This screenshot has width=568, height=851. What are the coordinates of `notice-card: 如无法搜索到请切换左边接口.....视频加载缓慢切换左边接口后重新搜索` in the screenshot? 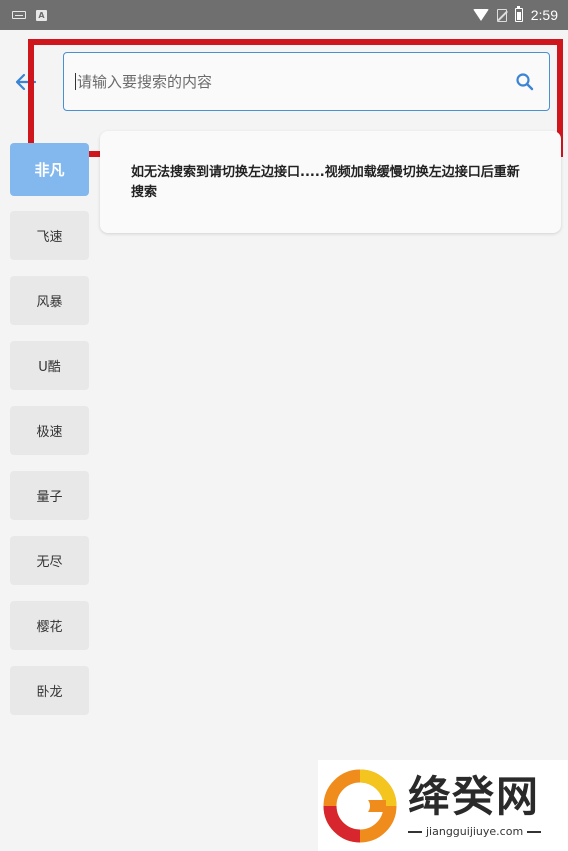 It's located at (330, 182).